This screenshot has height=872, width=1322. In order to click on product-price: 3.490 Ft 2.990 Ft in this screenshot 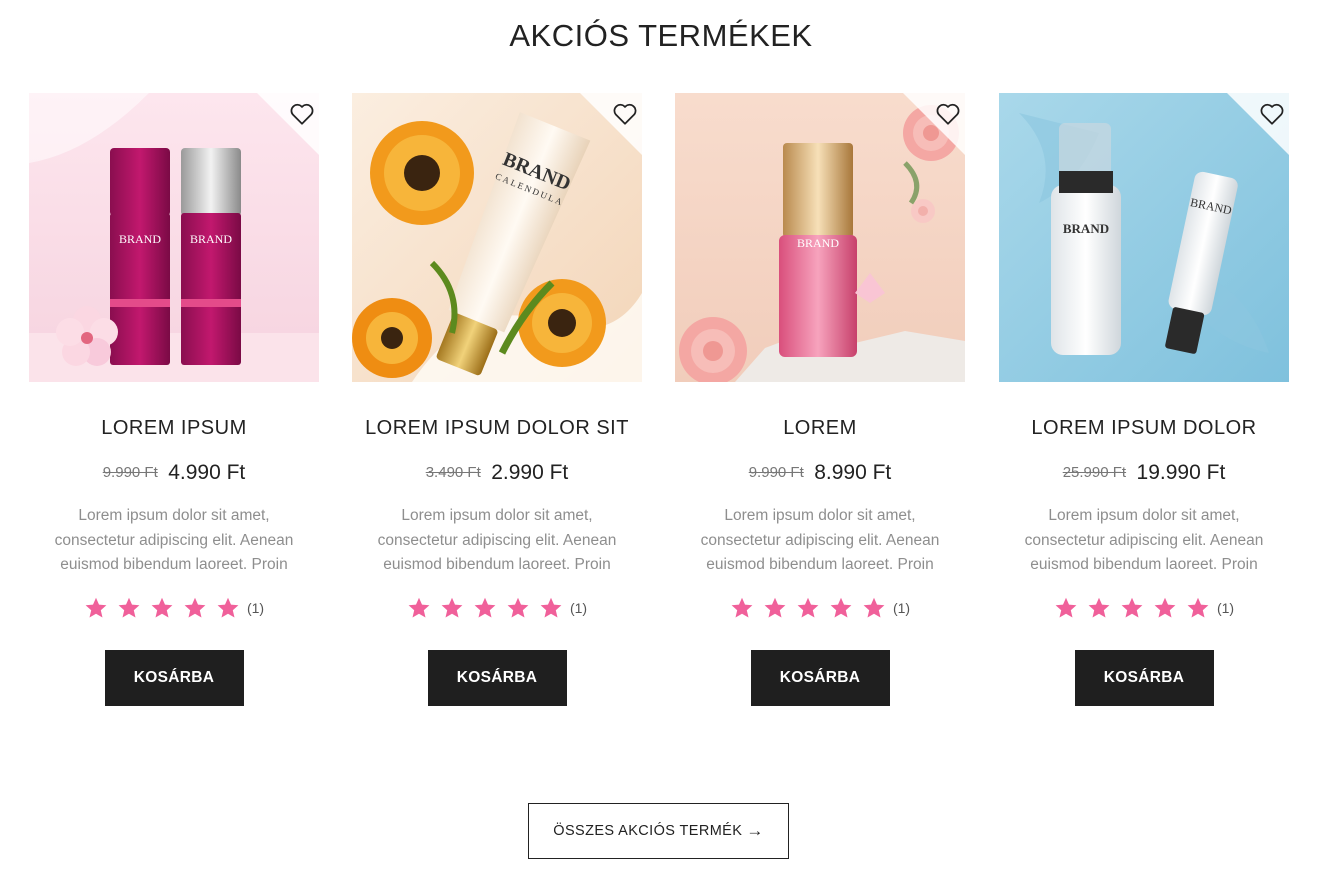, I will do `click(497, 473)`.